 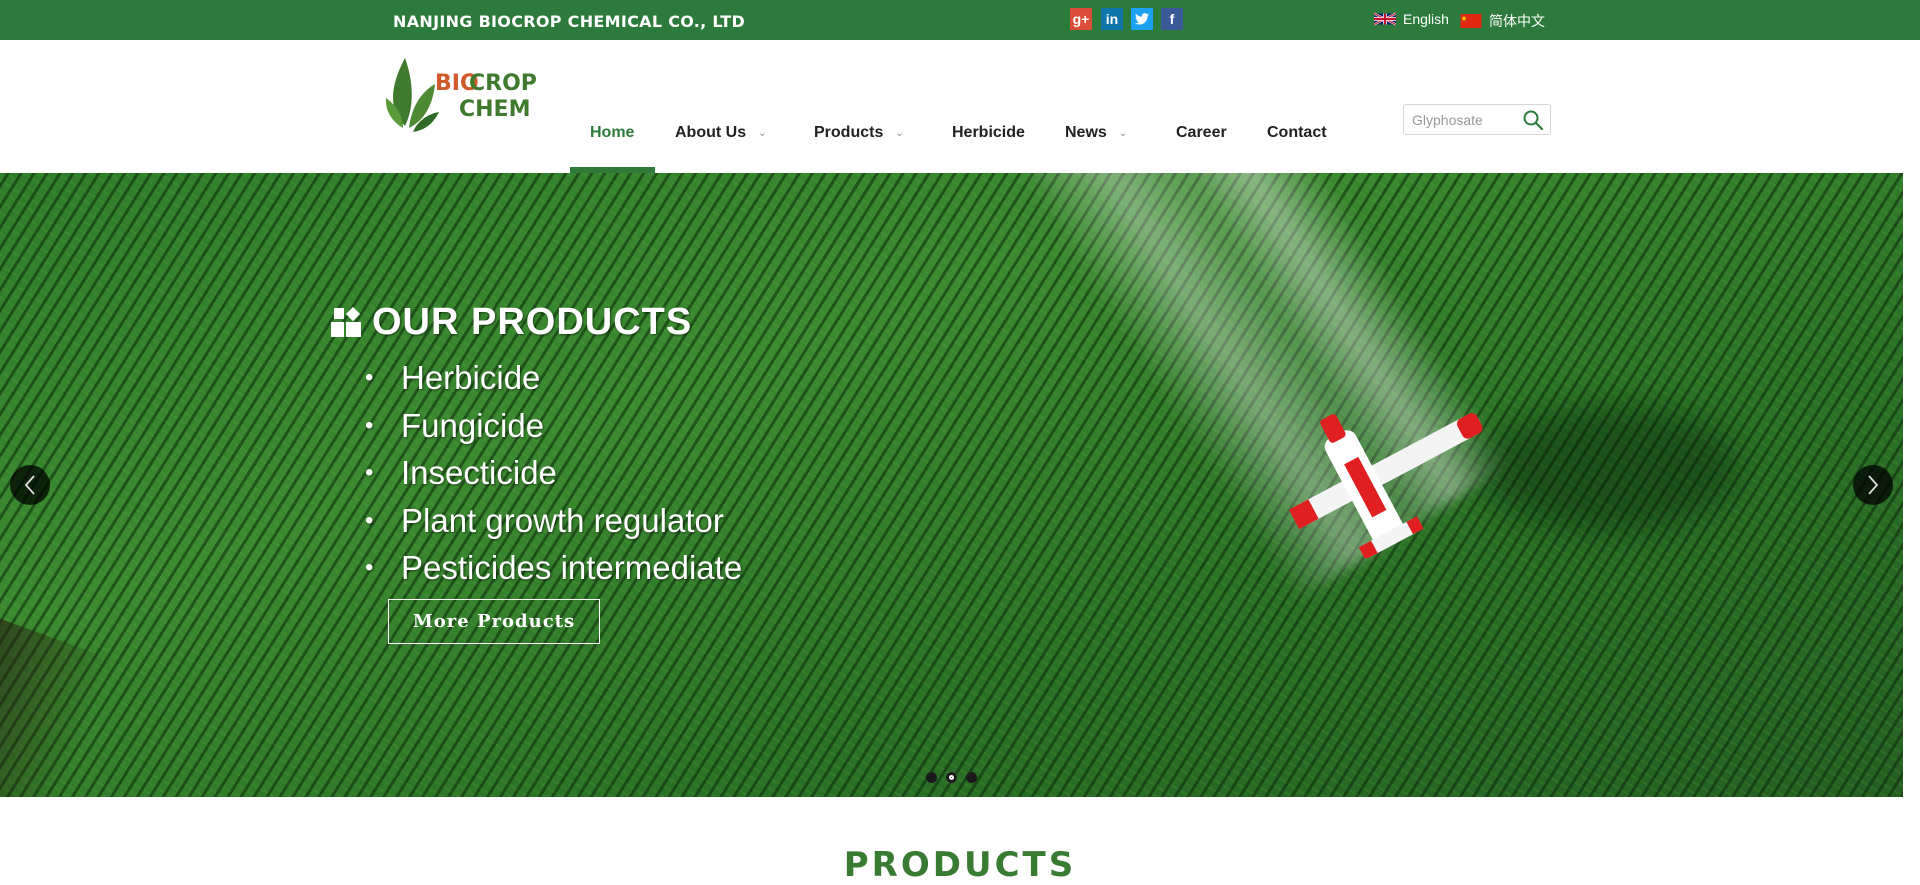 I want to click on list-item-label: Plant growth regulator, so click(x=562, y=520).